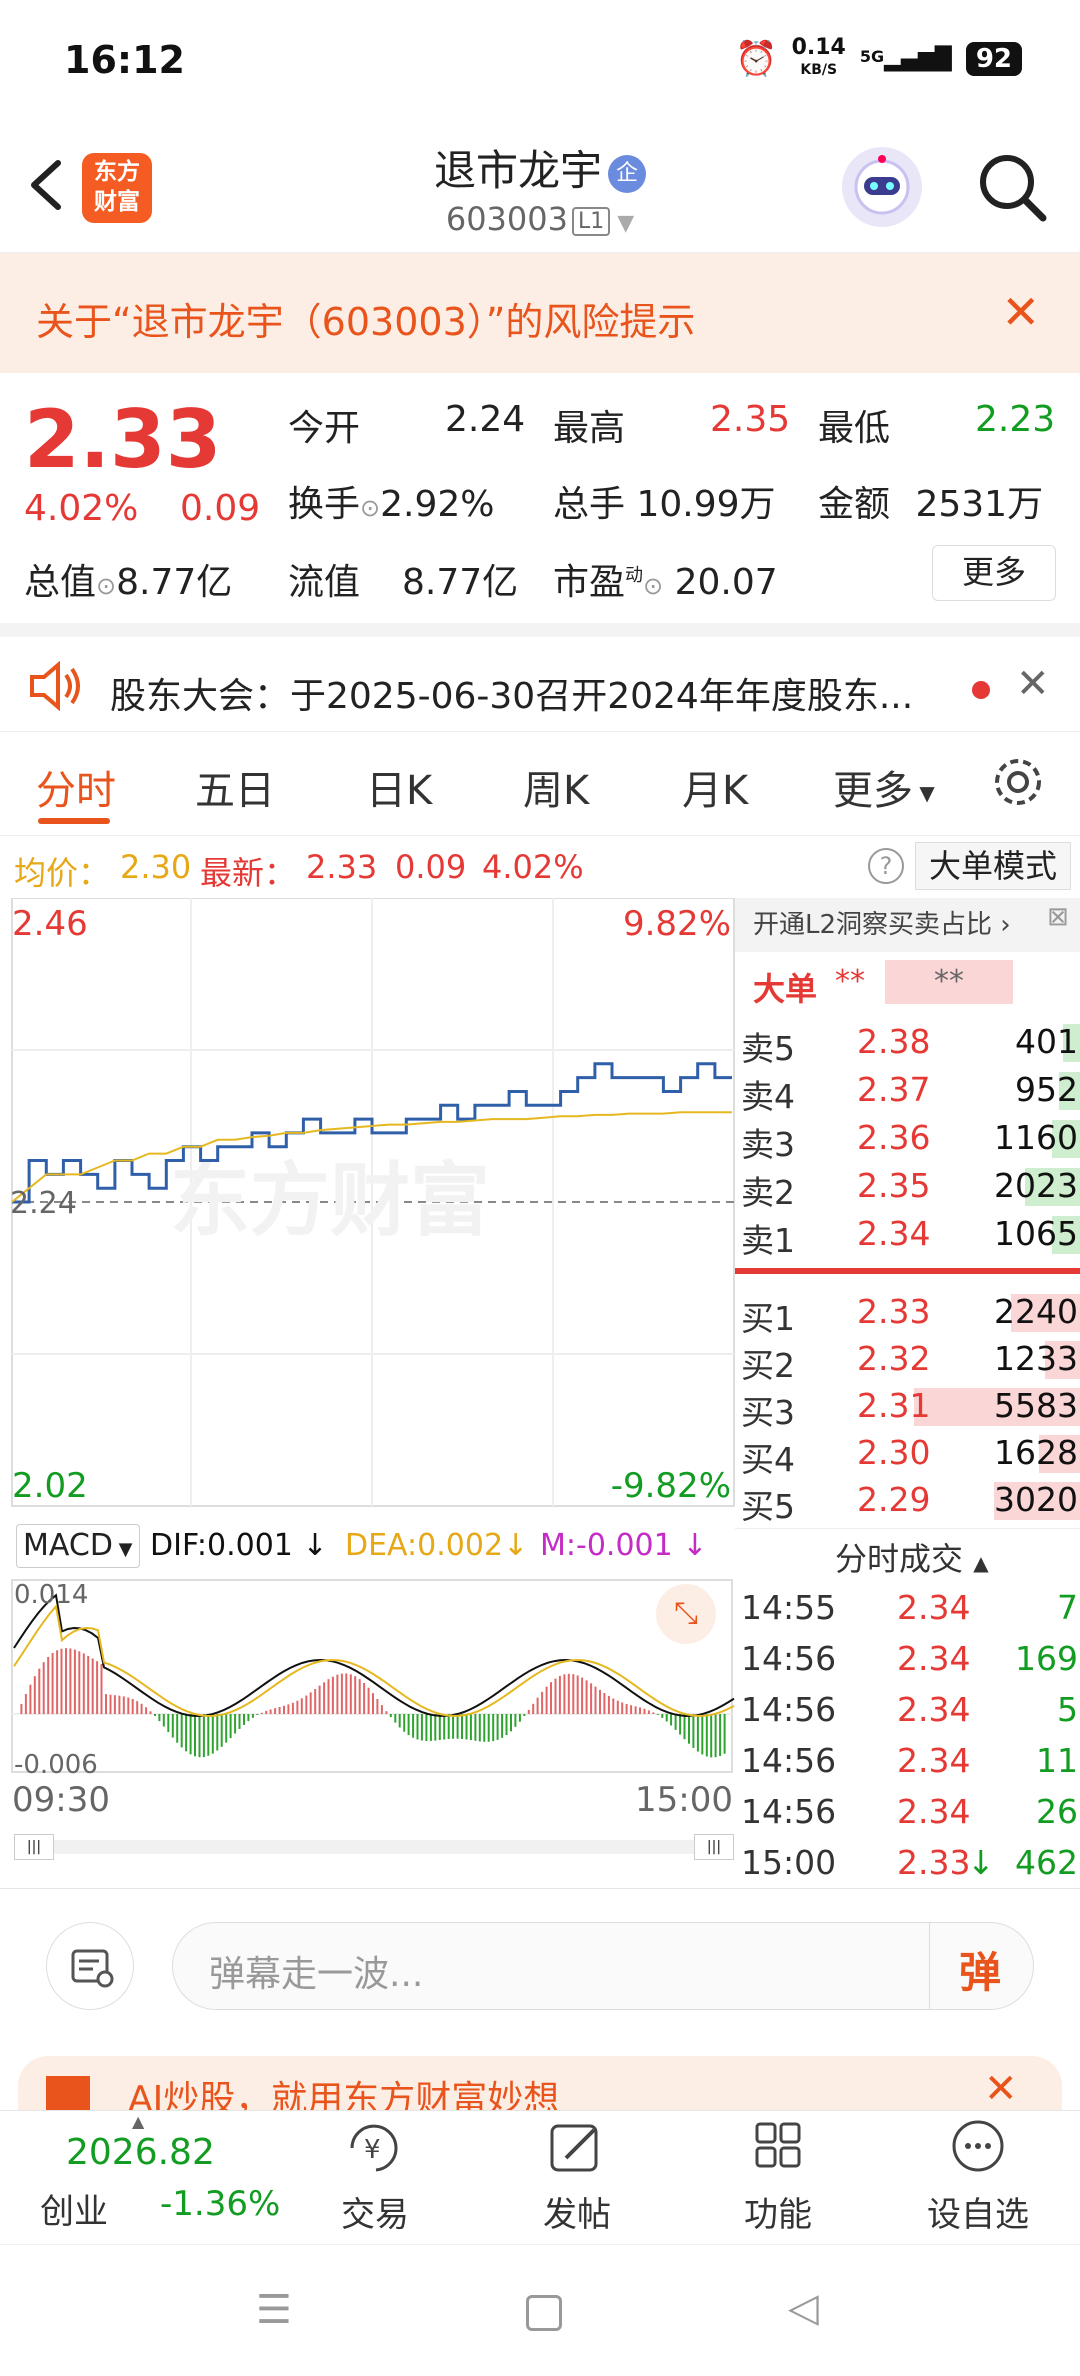  I want to click on search-icon, so click(1012, 187).